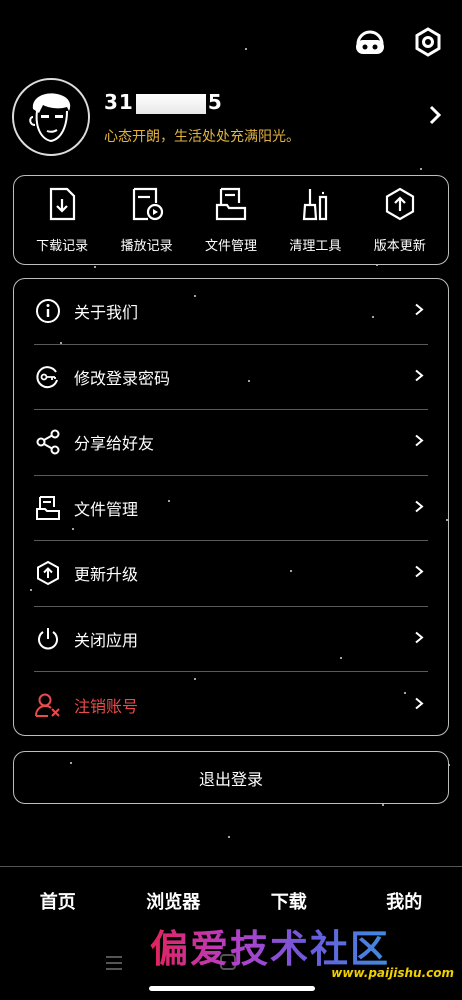  Describe the element at coordinates (146, 246) in the screenshot. I see `quick-action-label: 播放记录` at that location.